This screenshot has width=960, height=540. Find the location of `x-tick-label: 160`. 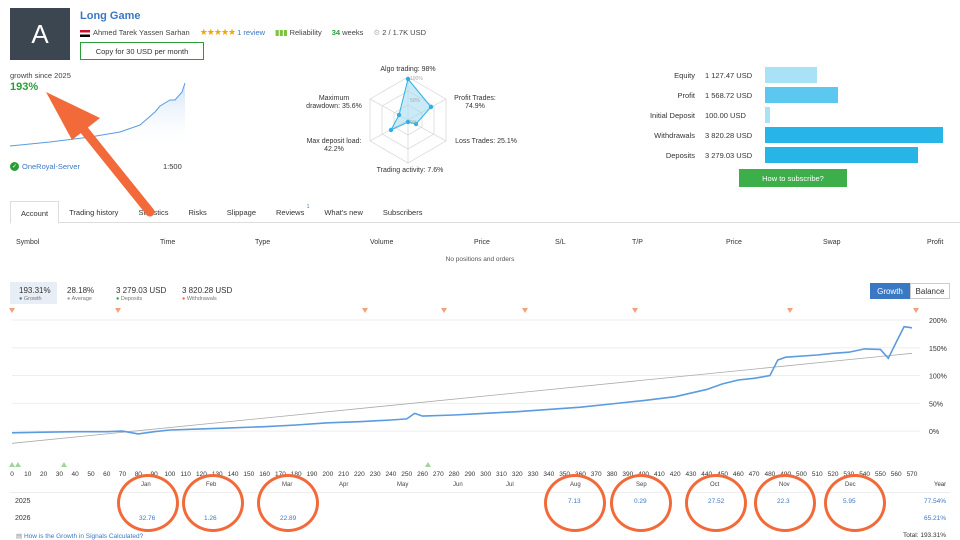

x-tick-label: 160 is located at coordinates (264, 474).